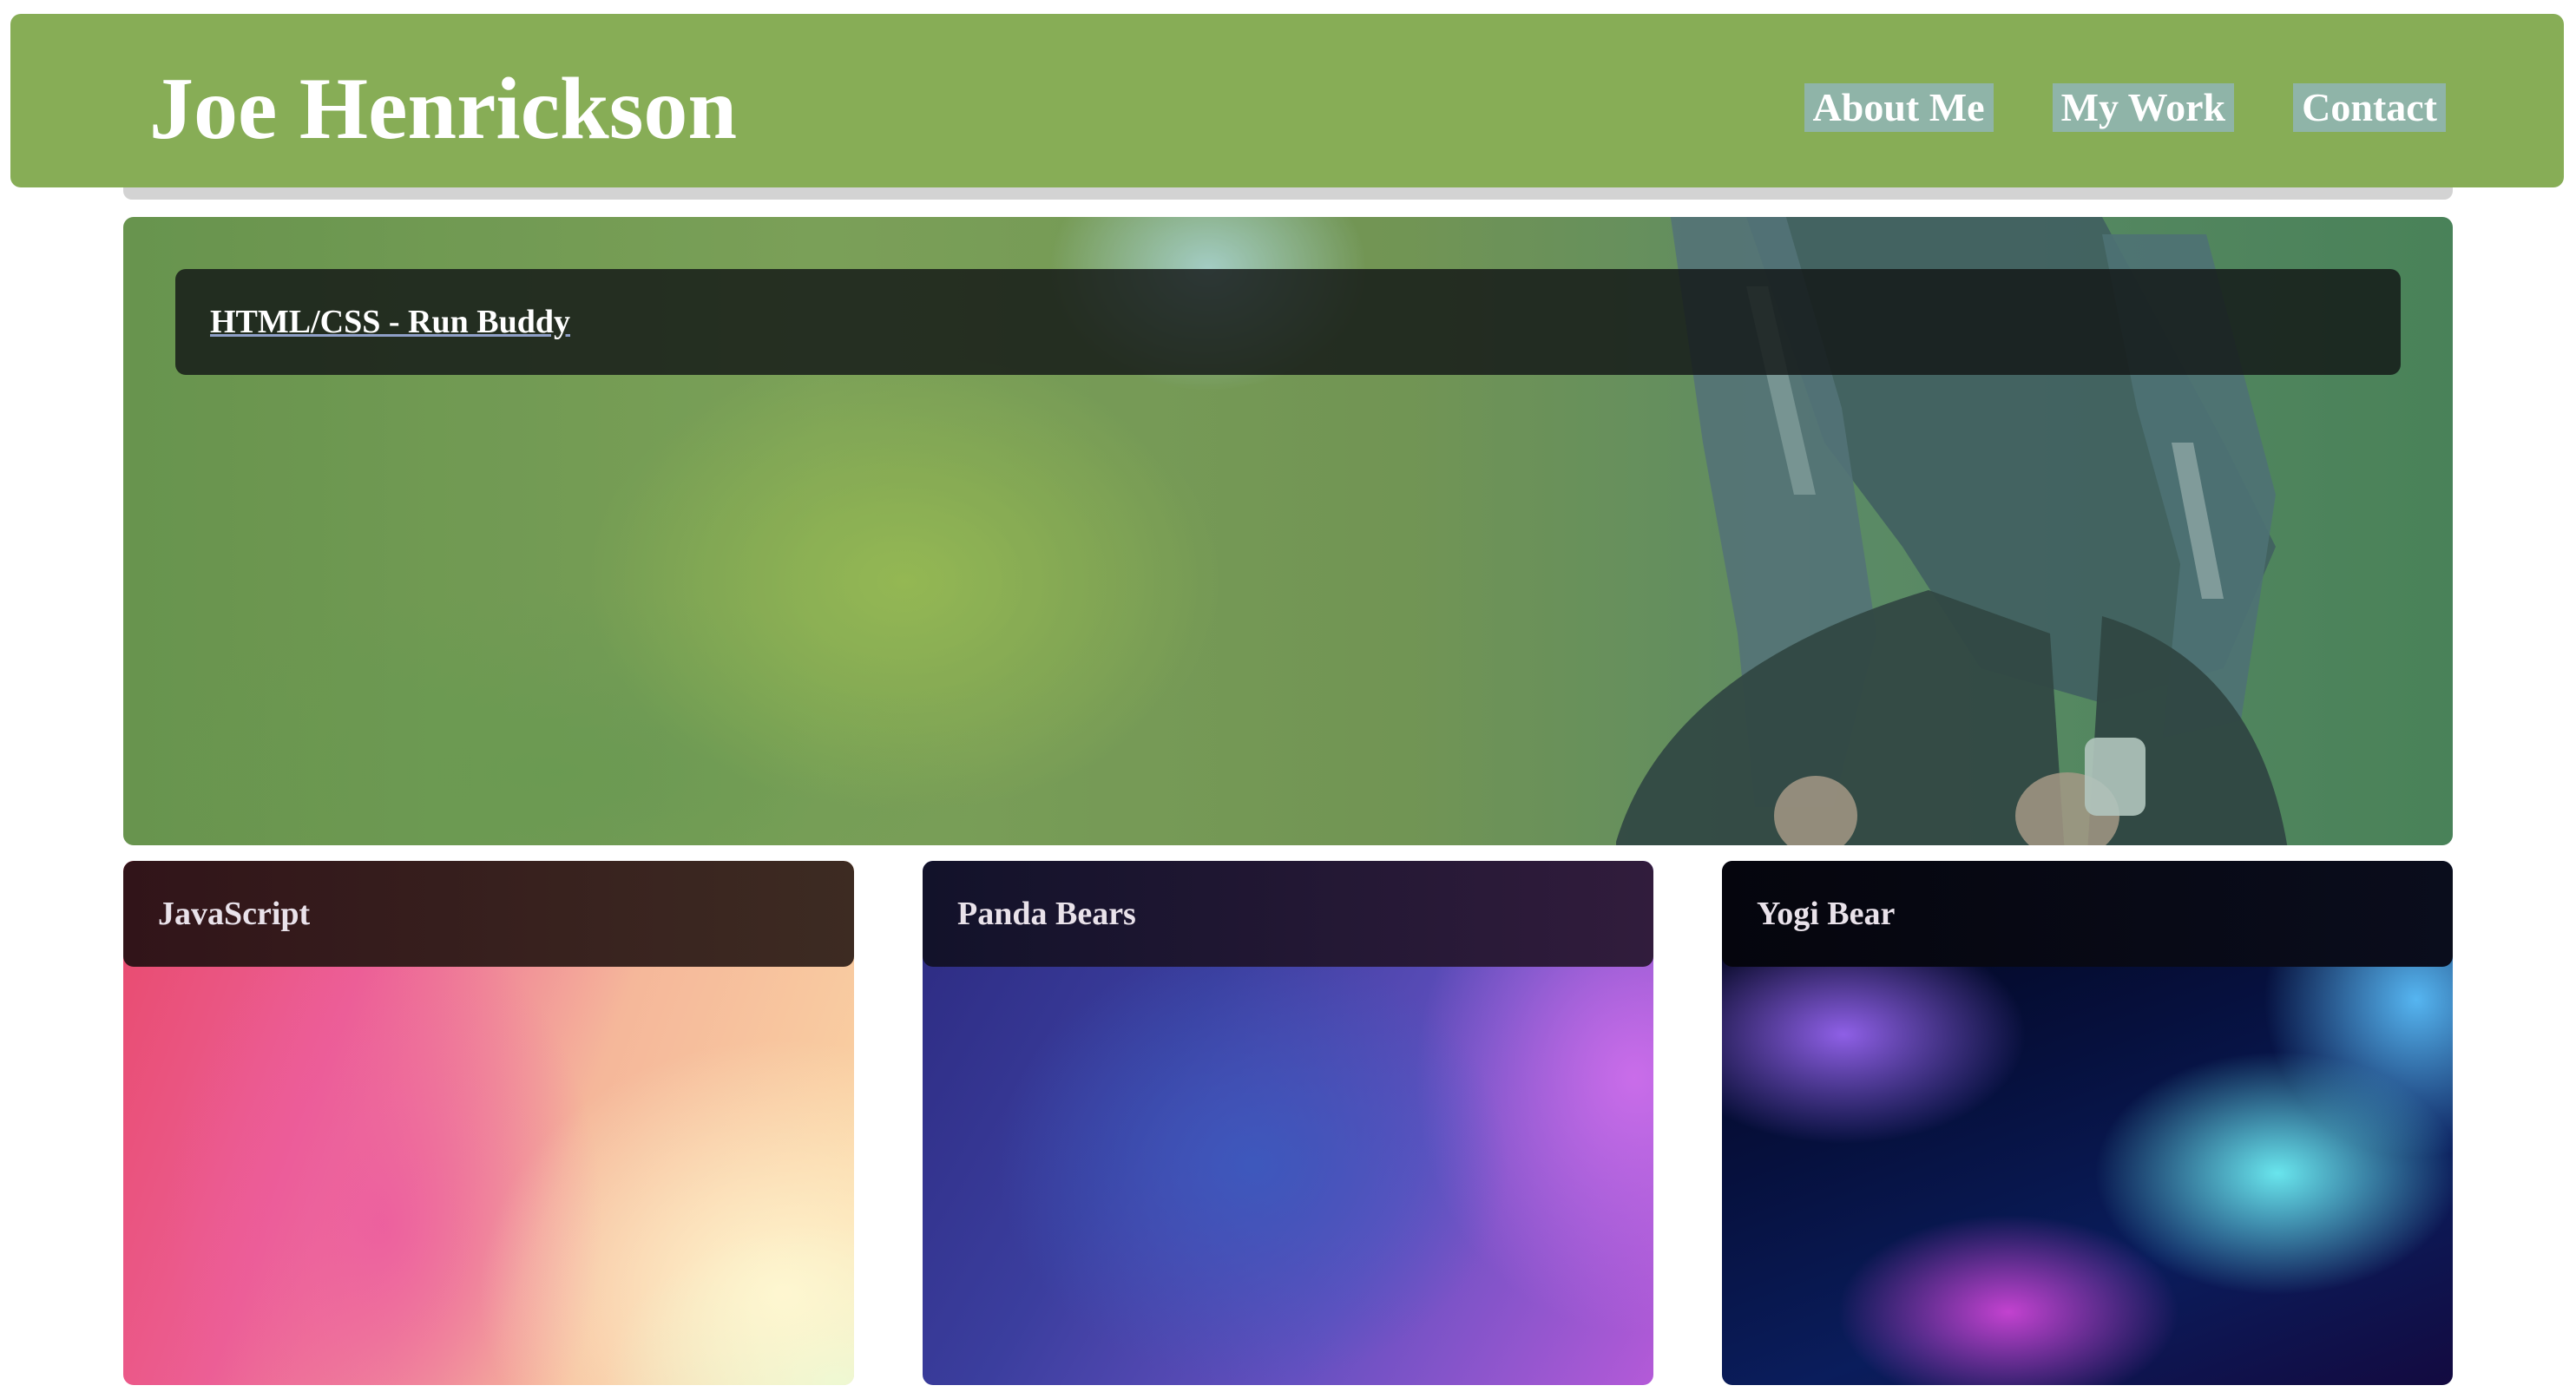 Image resolution: width=2576 pixels, height=1392 pixels. What do you see at coordinates (488, 914) in the screenshot?
I see `card-title-bar: JavaScript` at bounding box center [488, 914].